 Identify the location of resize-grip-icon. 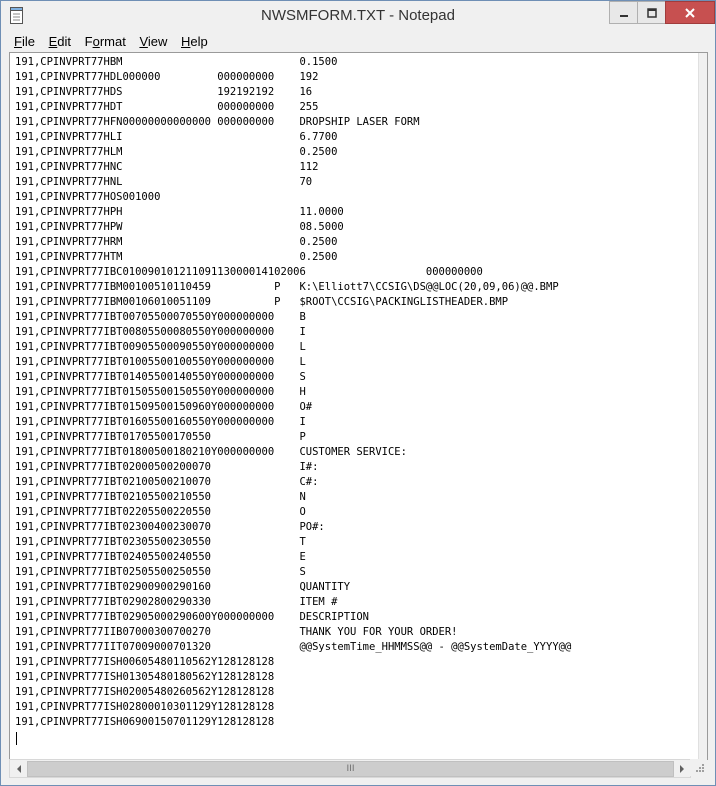
(700, 768).